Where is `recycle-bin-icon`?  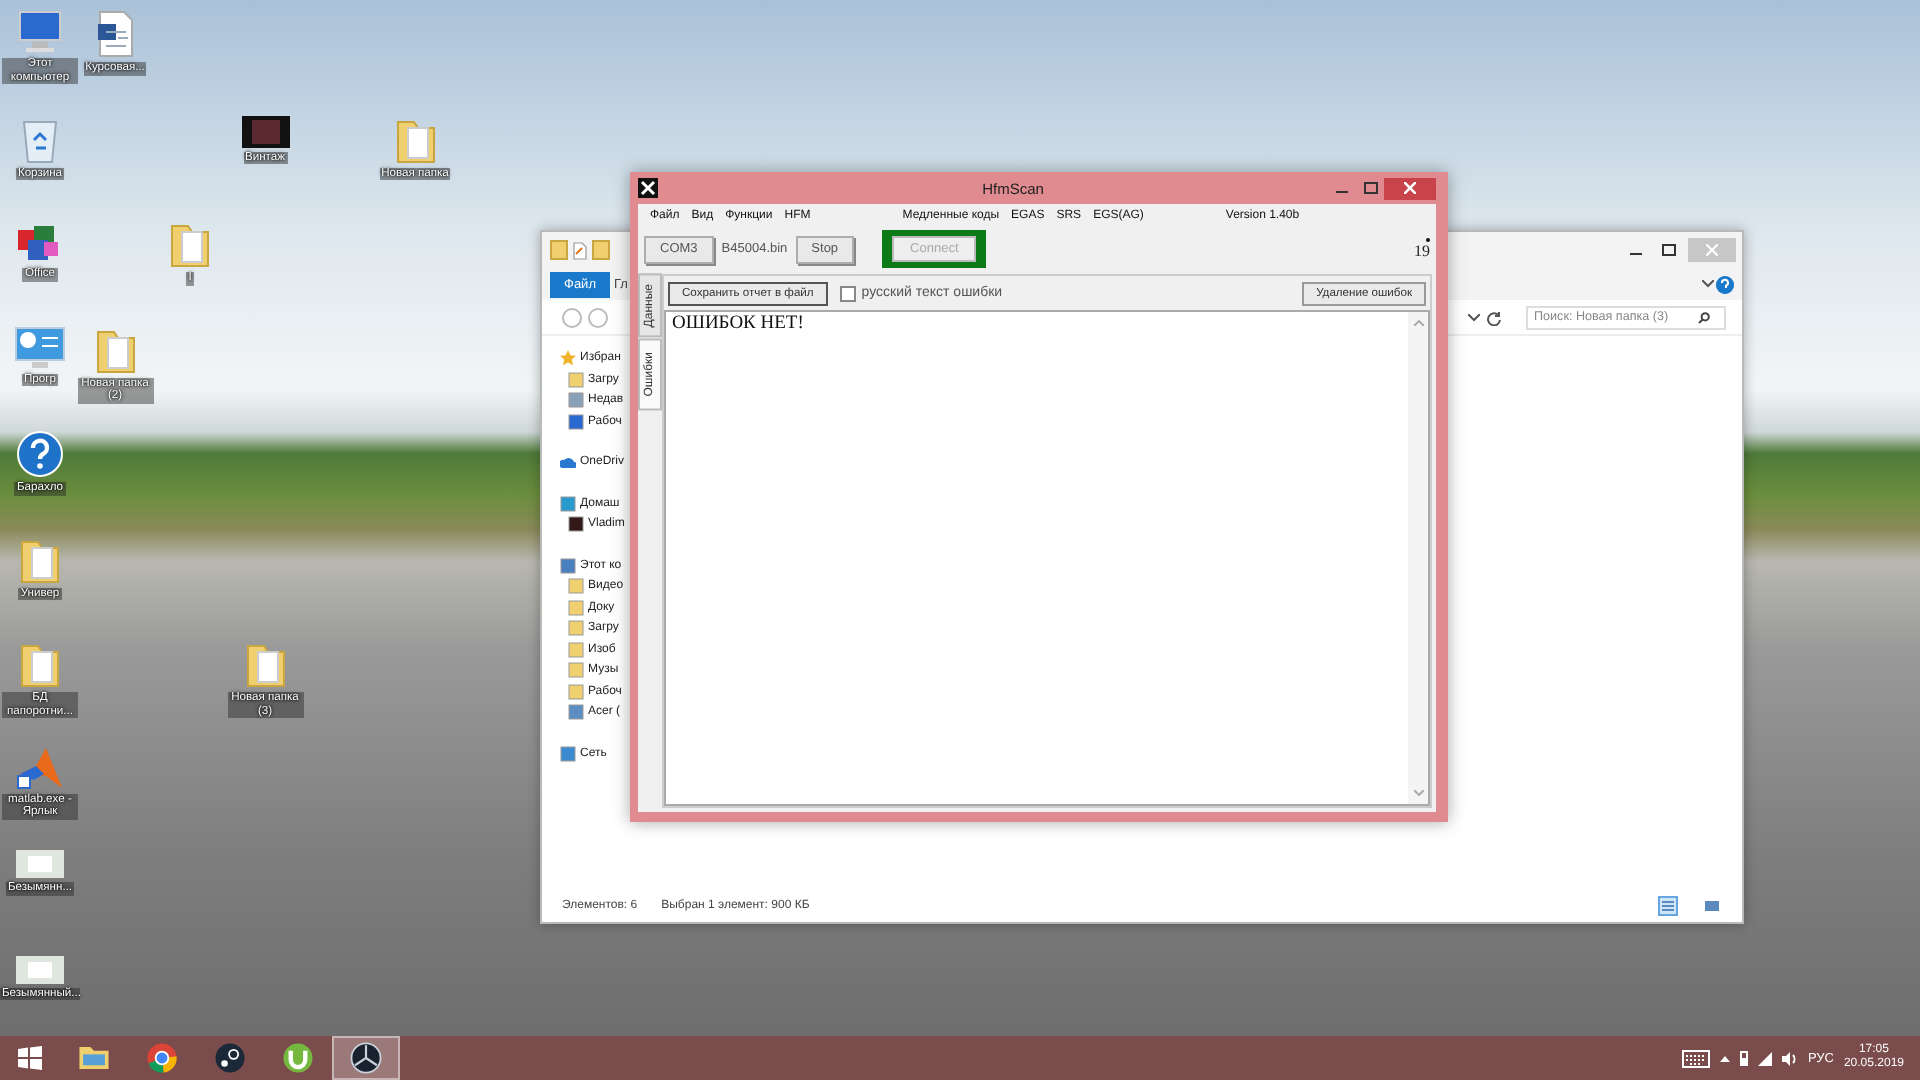 recycle-bin-icon is located at coordinates (40, 139).